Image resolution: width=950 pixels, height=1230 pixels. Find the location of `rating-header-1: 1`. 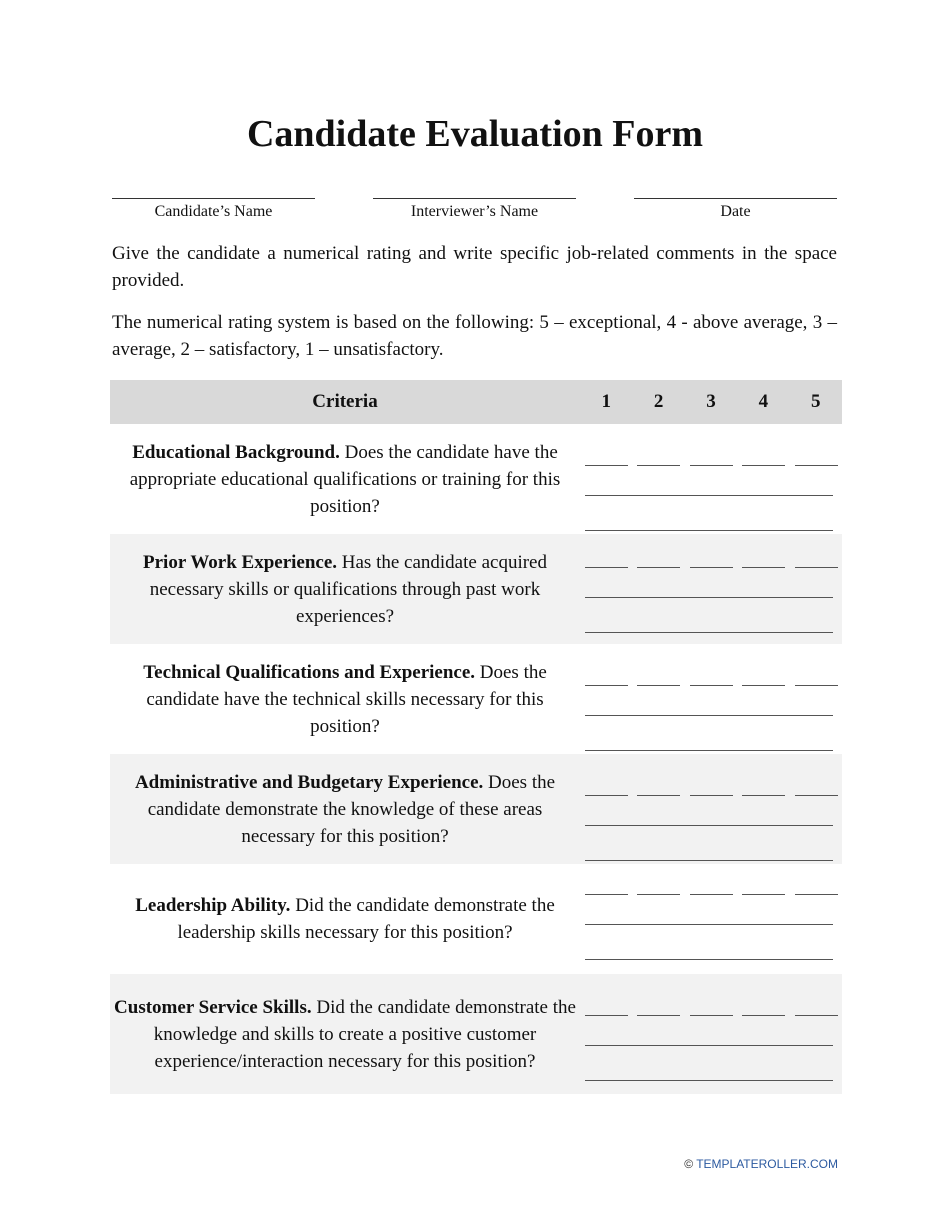

rating-header-1: 1 is located at coordinates (606, 401).